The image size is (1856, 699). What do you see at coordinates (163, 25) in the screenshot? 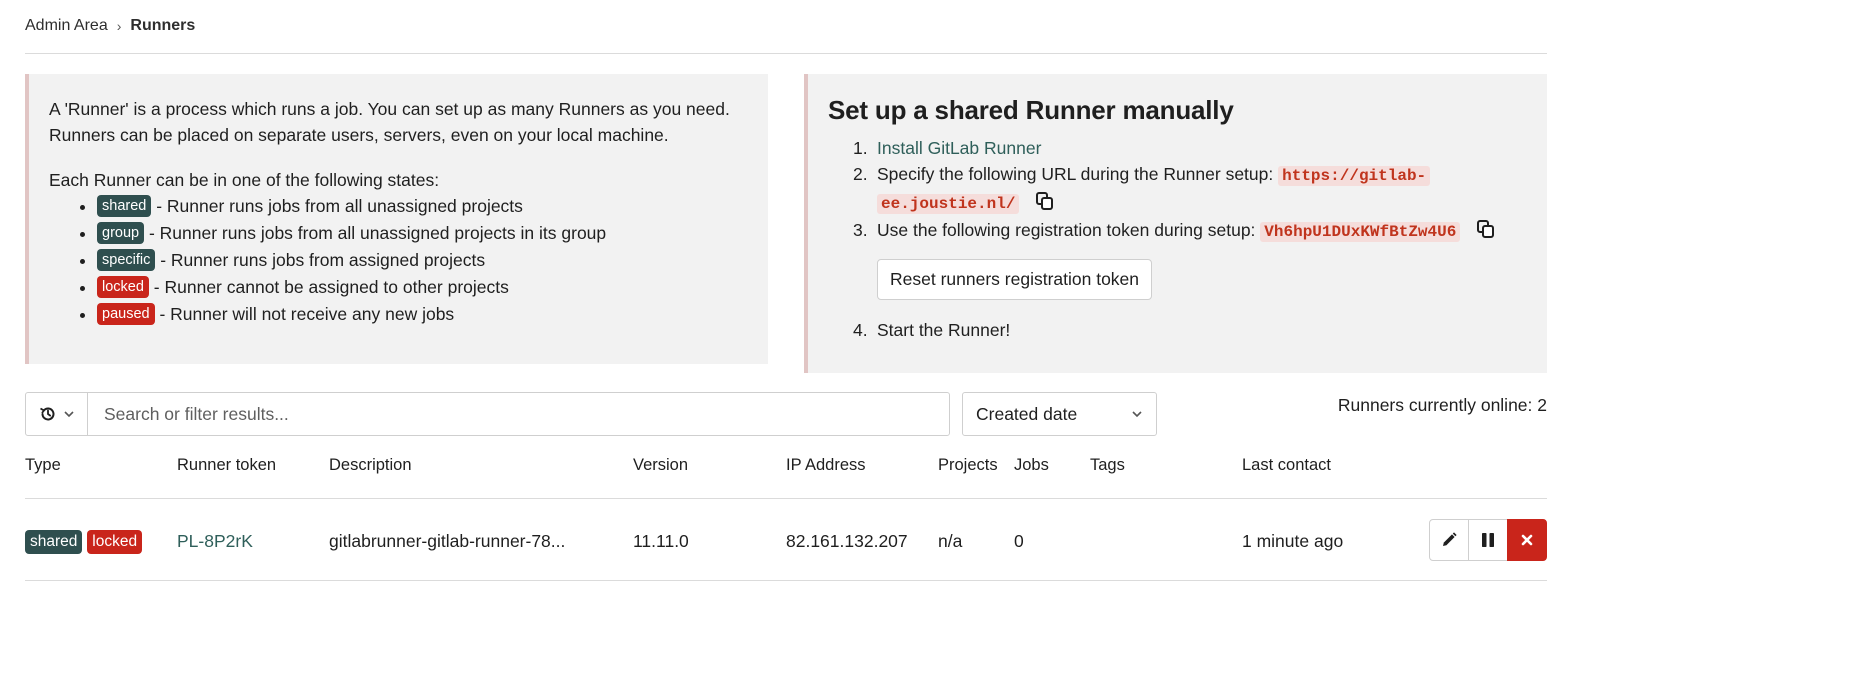
I see `breadcrumb-current: Runners` at bounding box center [163, 25].